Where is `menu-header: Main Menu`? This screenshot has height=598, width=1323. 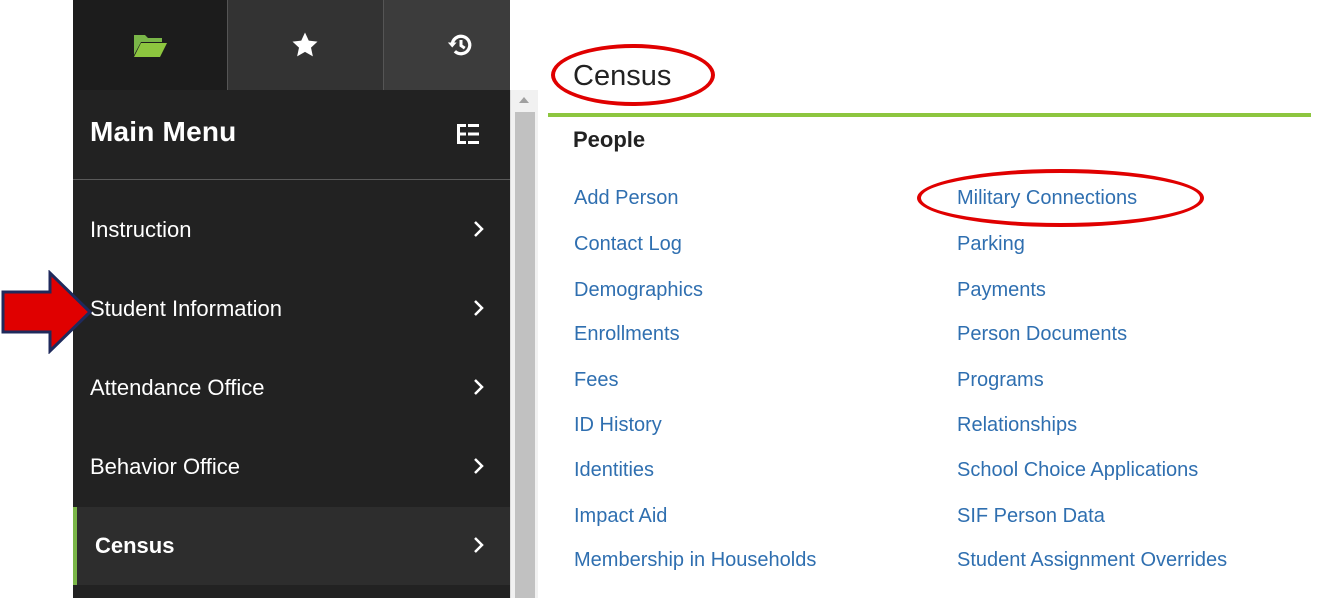
menu-header: Main Menu is located at coordinates (291, 136).